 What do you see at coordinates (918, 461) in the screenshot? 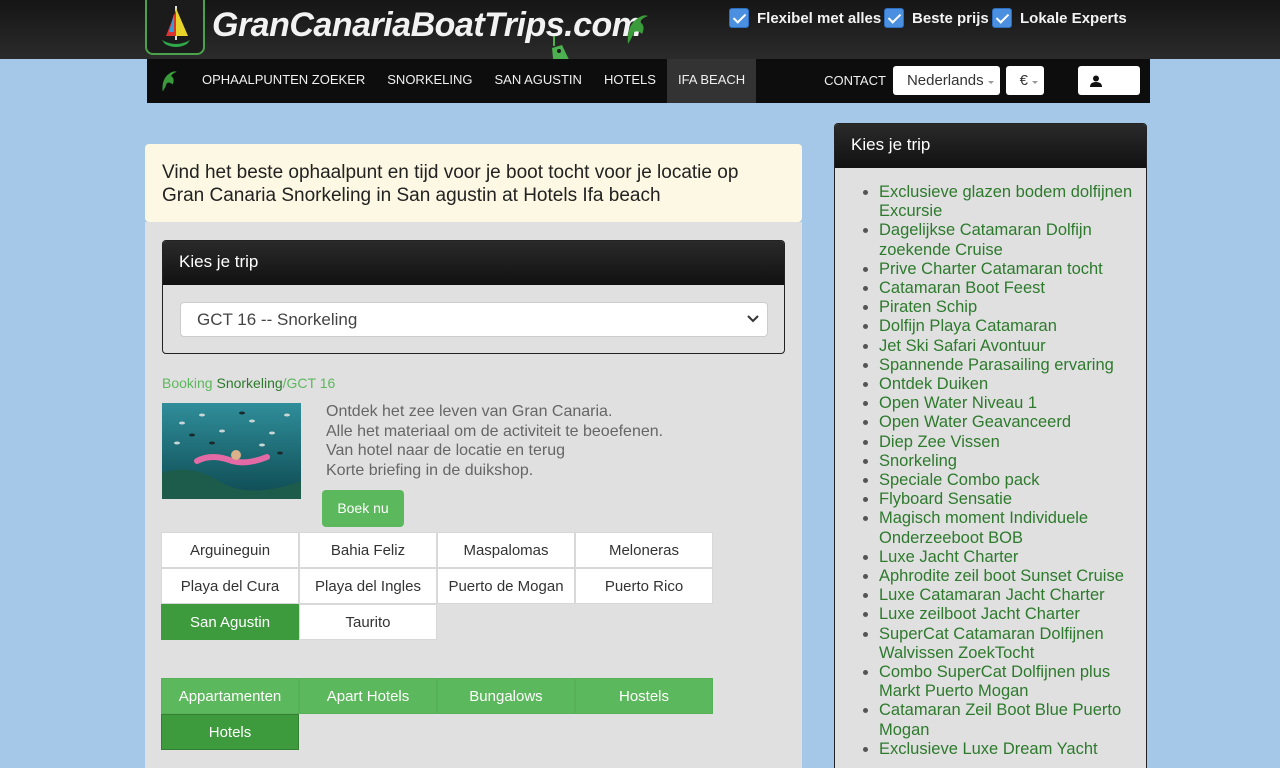
I see `sidebar-trip-link: Snorkeling` at bounding box center [918, 461].